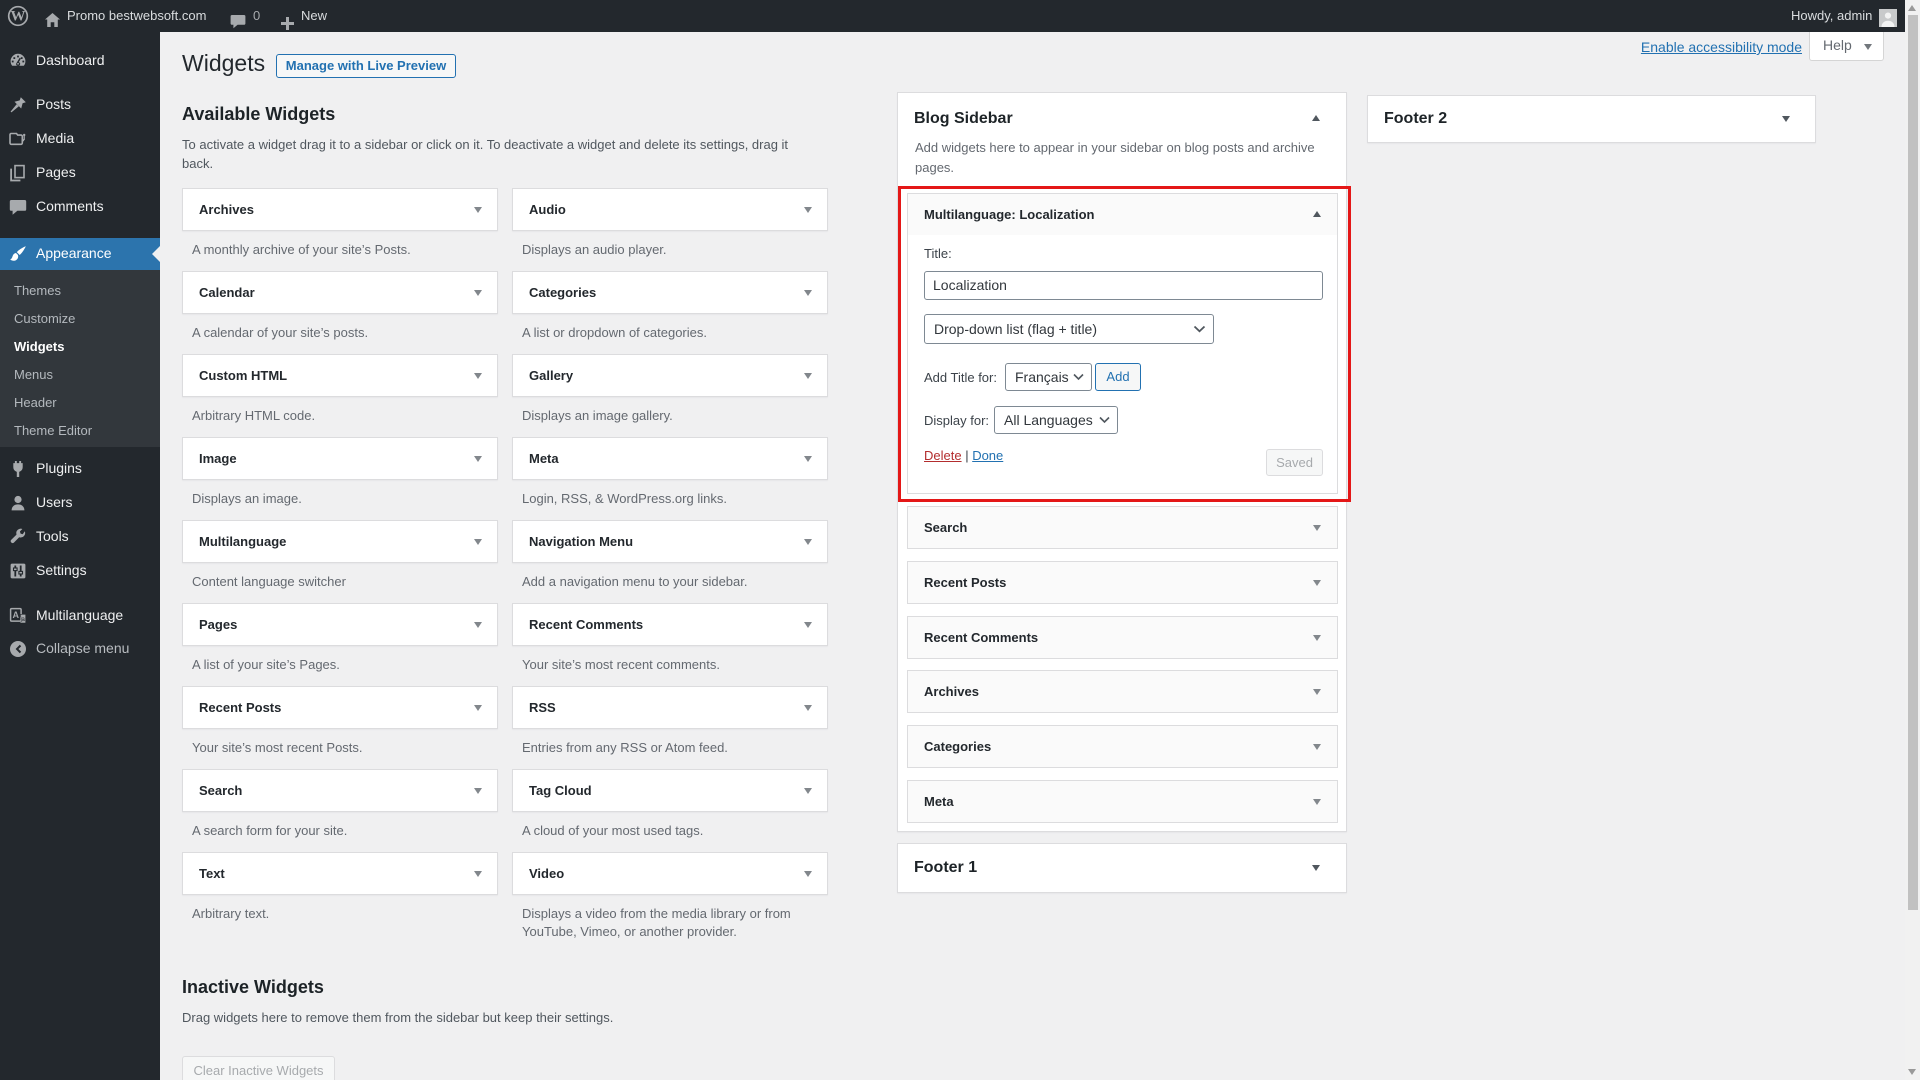 The image size is (1920, 1080). What do you see at coordinates (23, 619) in the screenshot?
I see `svg-text: a` at bounding box center [23, 619].